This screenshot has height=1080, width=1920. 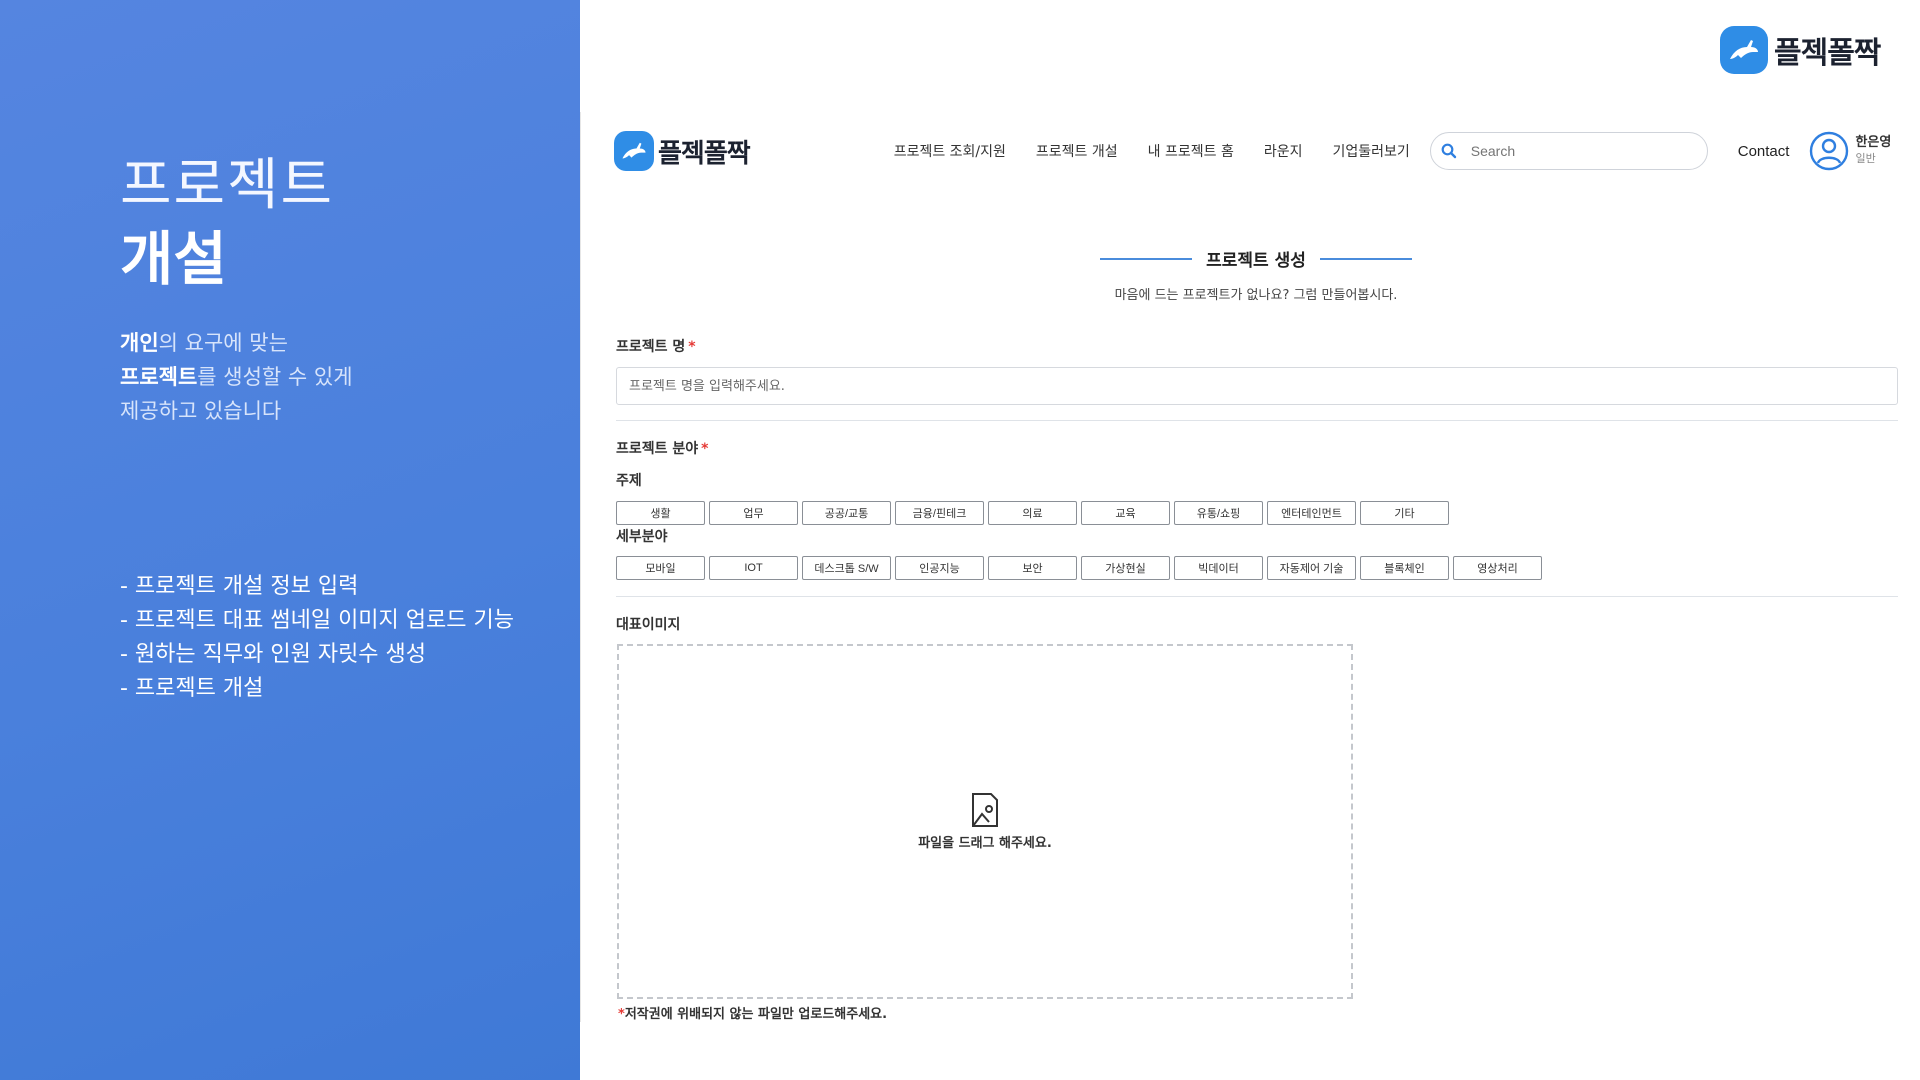 I want to click on search-box, so click(x=1568, y=151).